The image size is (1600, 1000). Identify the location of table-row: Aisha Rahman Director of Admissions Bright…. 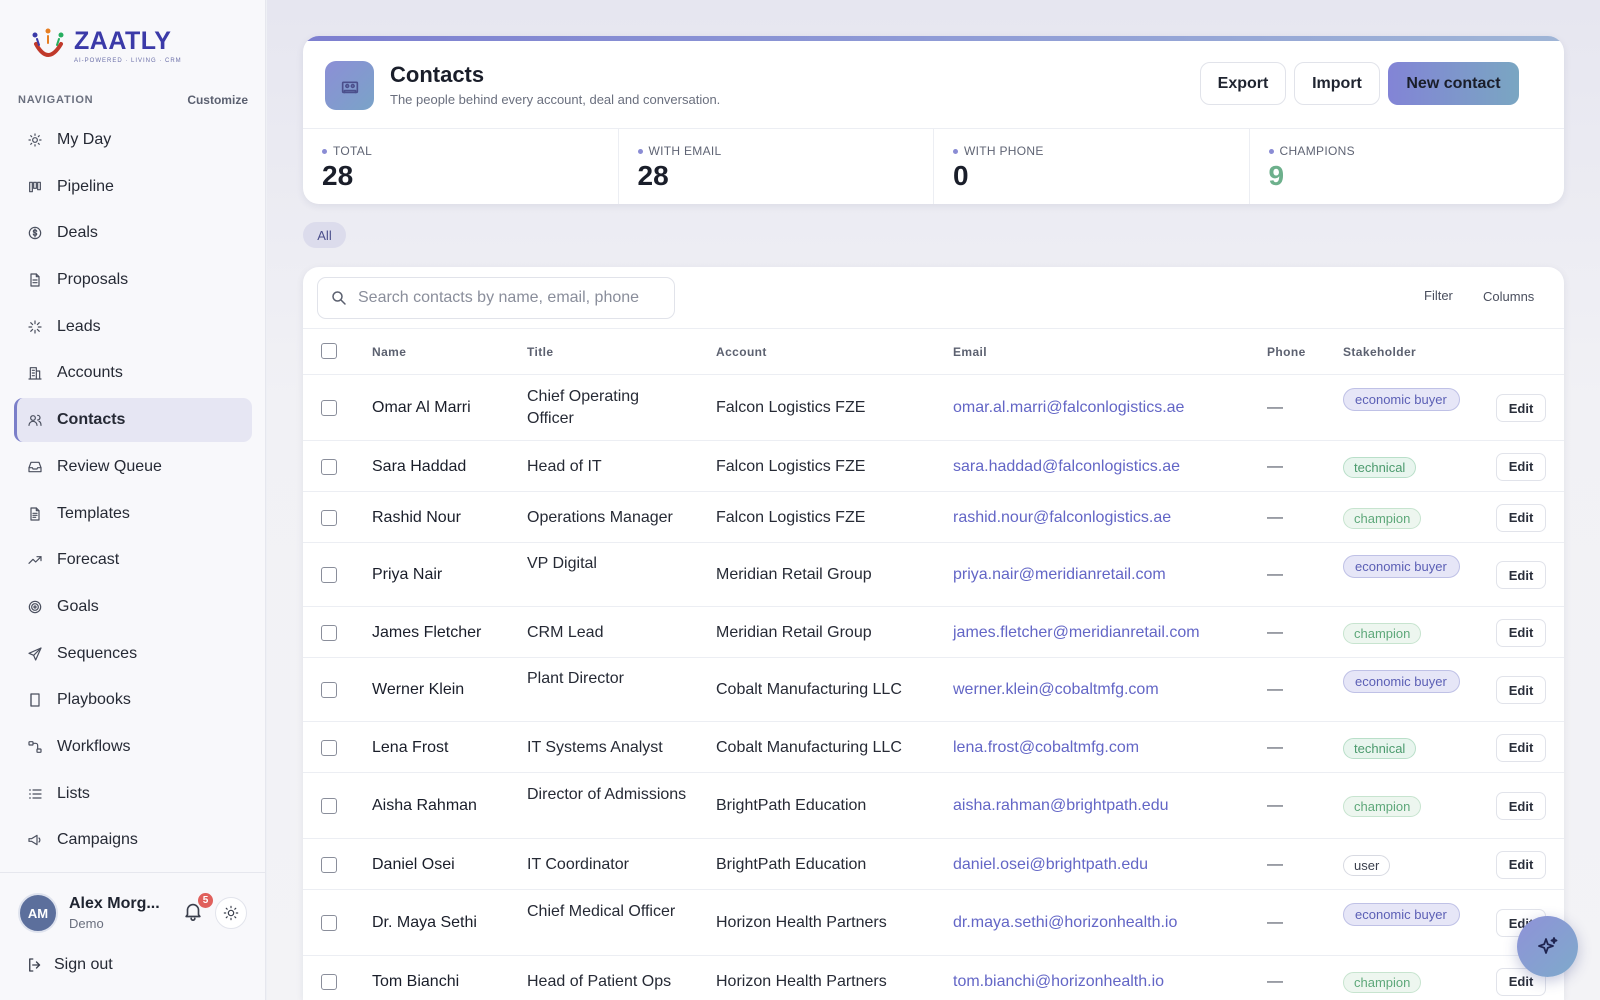
(933, 806).